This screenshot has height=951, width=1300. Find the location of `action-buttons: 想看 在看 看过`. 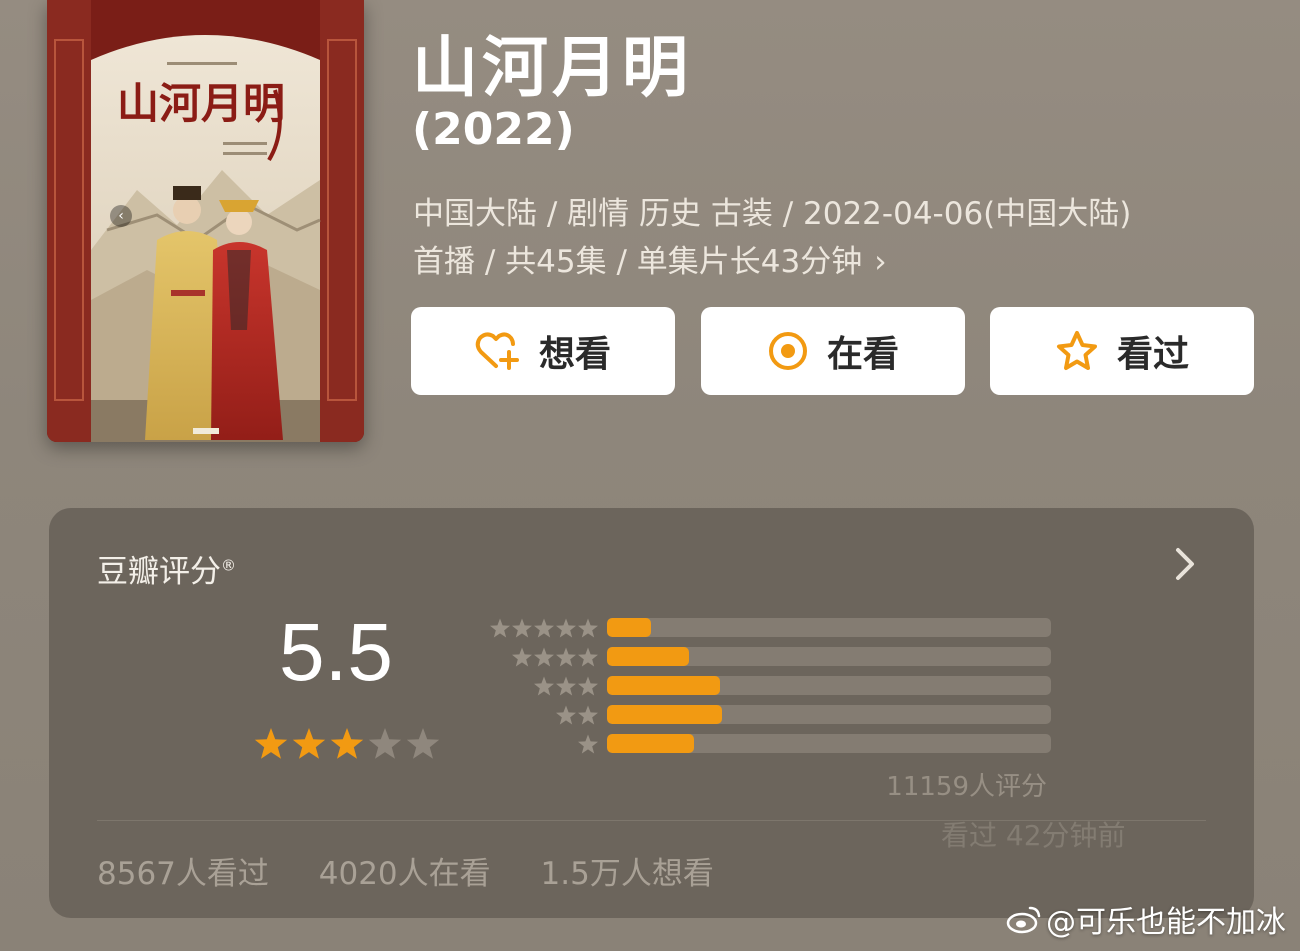

action-buttons: 想看 在看 看过 is located at coordinates (833, 351).